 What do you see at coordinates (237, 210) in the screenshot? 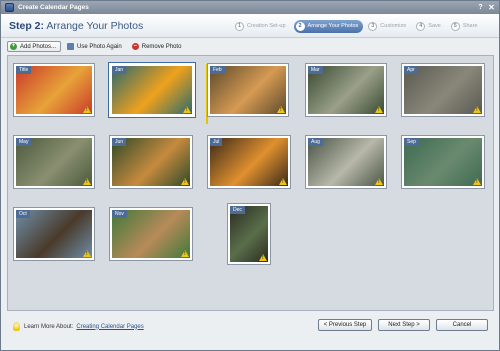
I see `month-label: Dec` at bounding box center [237, 210].